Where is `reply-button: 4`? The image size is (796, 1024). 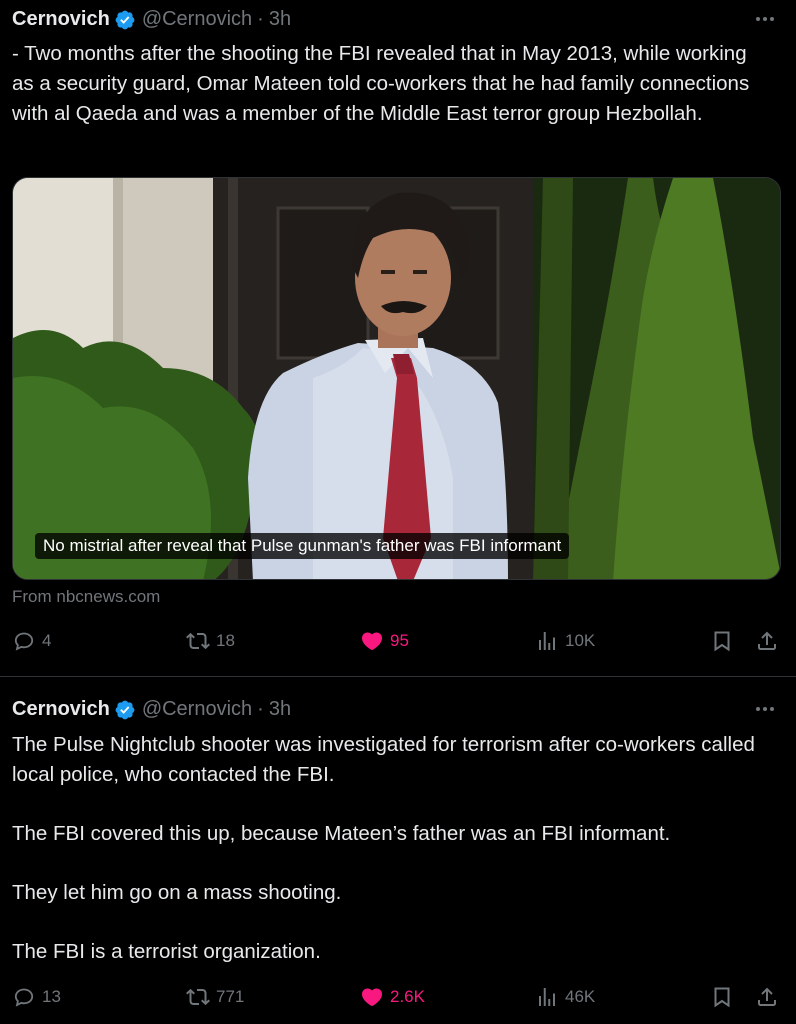
reply-button: 4 is located at coordinates (31, 641).